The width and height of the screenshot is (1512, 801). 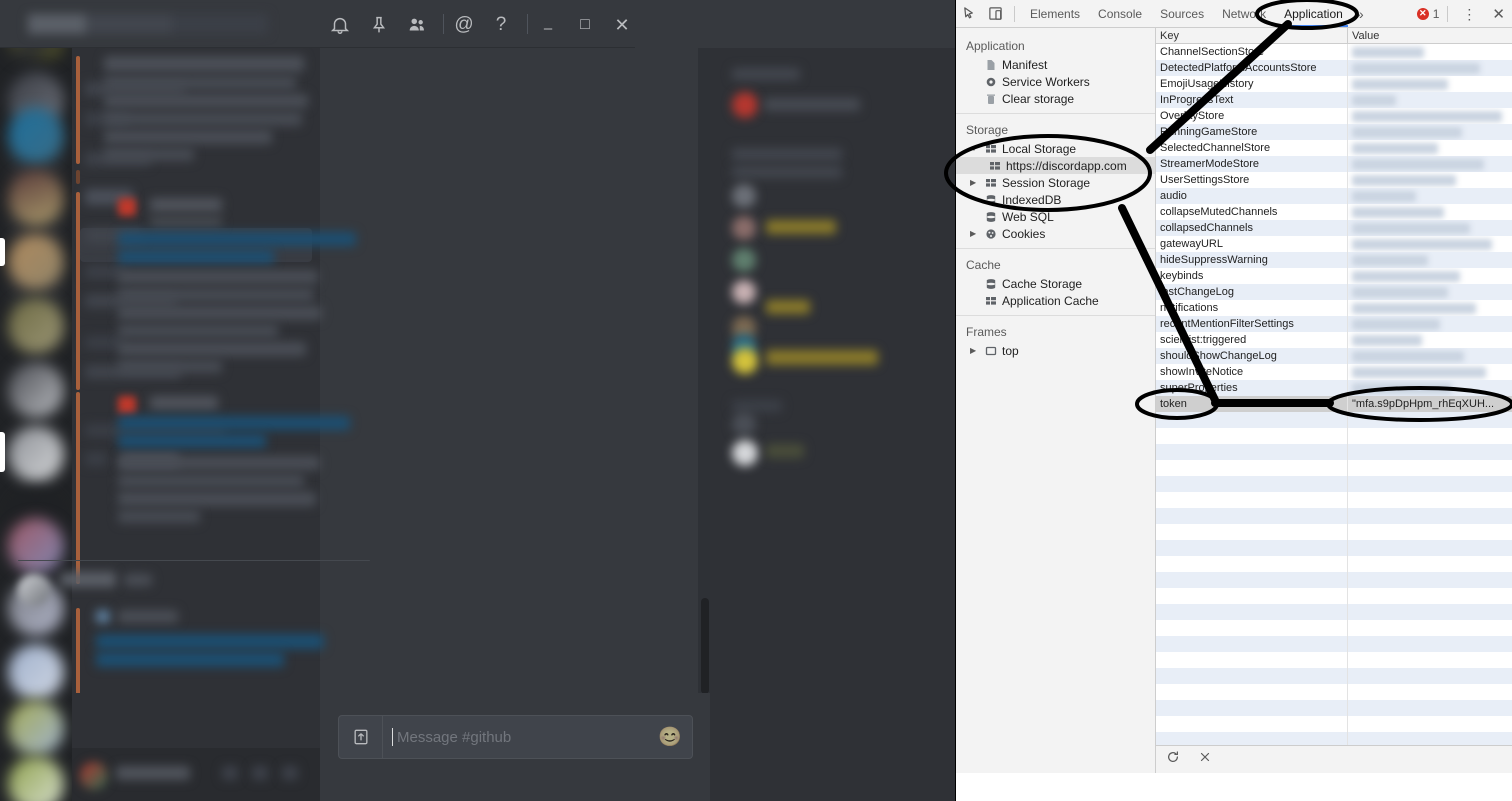 I want to click on table-row: InProgressText, so click(x=1334, y=100).